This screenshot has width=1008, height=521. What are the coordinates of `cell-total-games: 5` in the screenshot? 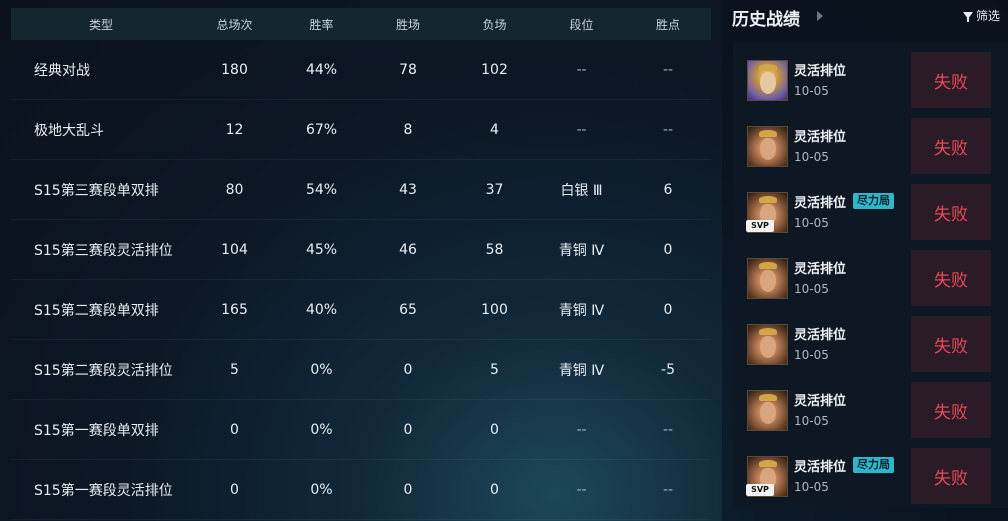 It's located at (234, 369).